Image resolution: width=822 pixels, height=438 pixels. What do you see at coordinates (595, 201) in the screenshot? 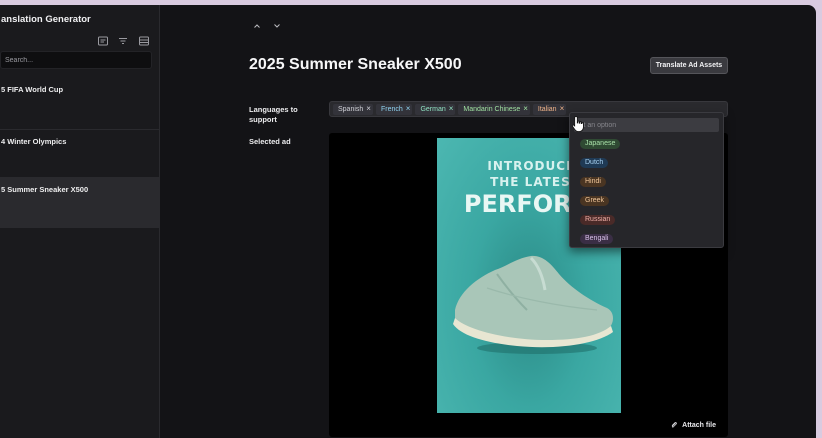
I see `option-greek: Greek` at bounding box center [595, 201].